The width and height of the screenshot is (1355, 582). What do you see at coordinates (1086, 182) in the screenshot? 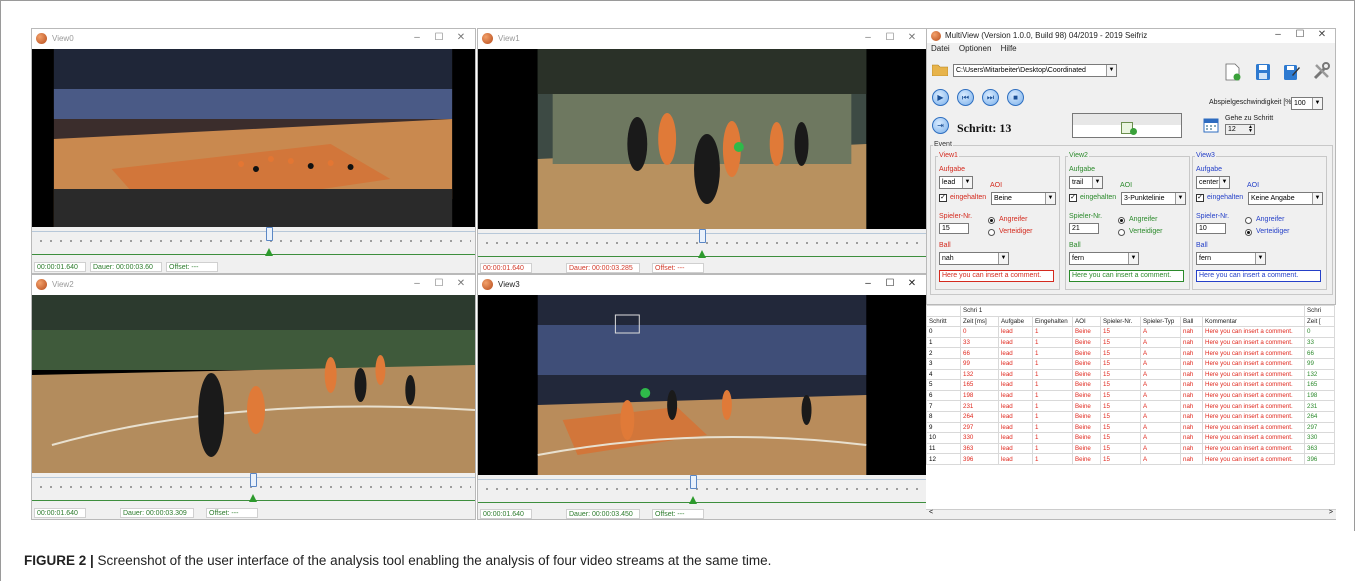
I see `aufgabe-select: trail ▼` at bounding box center [1086, 182].